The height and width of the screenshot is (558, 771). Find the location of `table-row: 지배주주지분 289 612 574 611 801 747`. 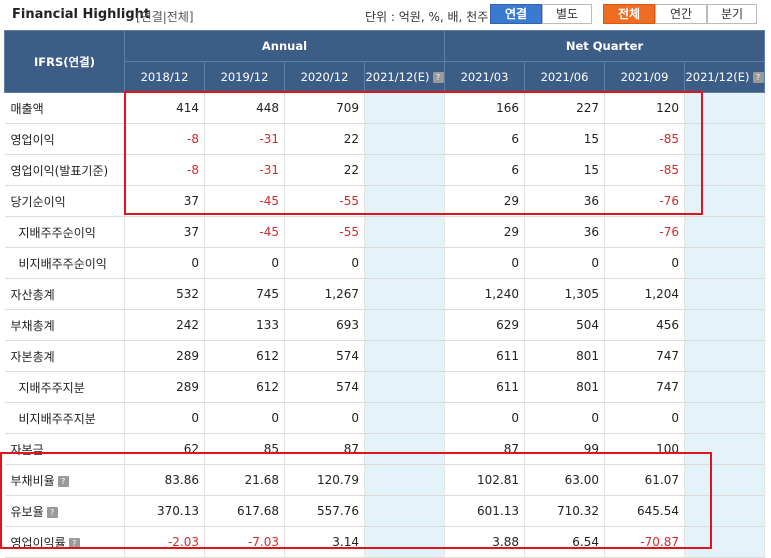

table-row: 지배주주지분 289 612 574 611 801 747 is located at coordinates (384, 387).